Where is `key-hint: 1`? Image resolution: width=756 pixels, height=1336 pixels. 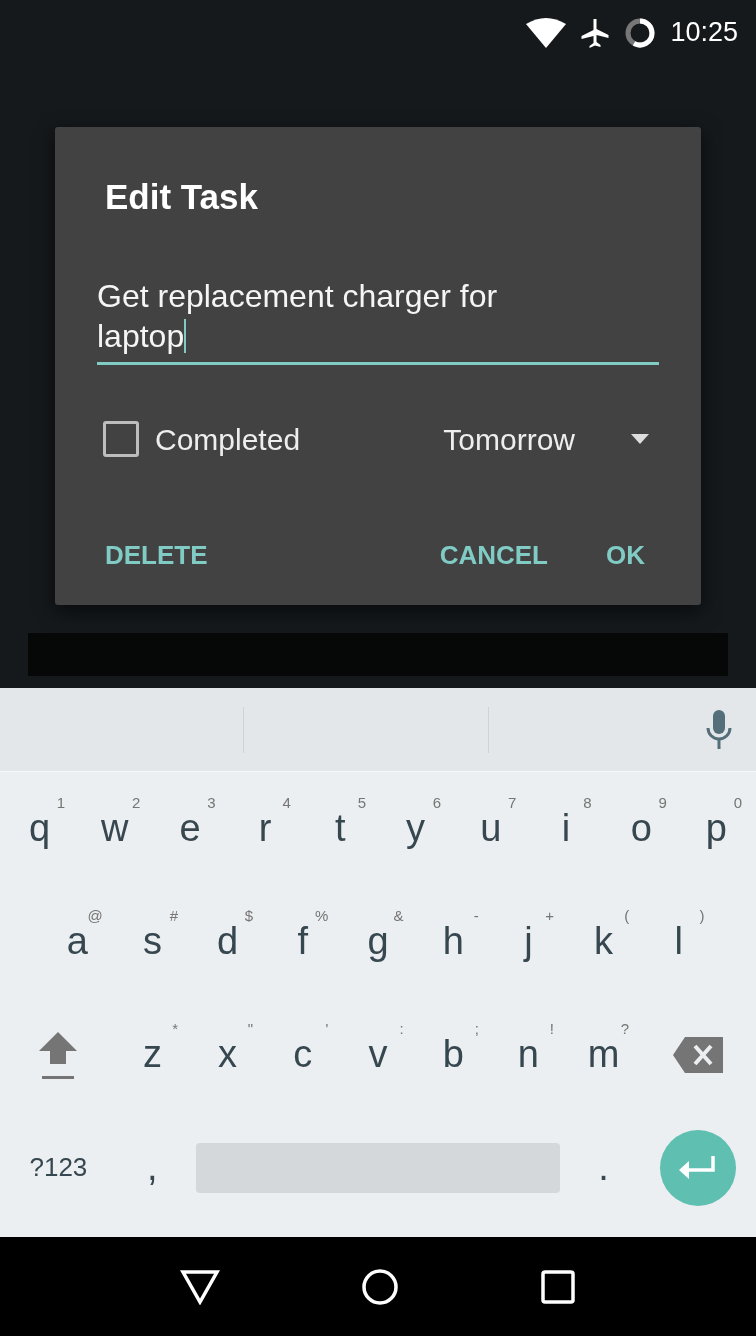 key-hint: 1 is located at coordinates (61, 803).